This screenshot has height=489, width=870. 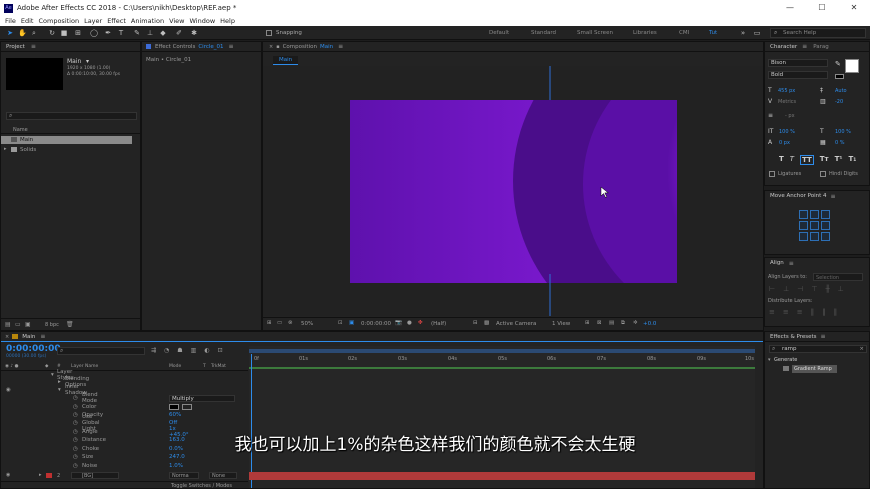 I want to click on small-caps-button: Tᴛ, so click(x=824, y=160).